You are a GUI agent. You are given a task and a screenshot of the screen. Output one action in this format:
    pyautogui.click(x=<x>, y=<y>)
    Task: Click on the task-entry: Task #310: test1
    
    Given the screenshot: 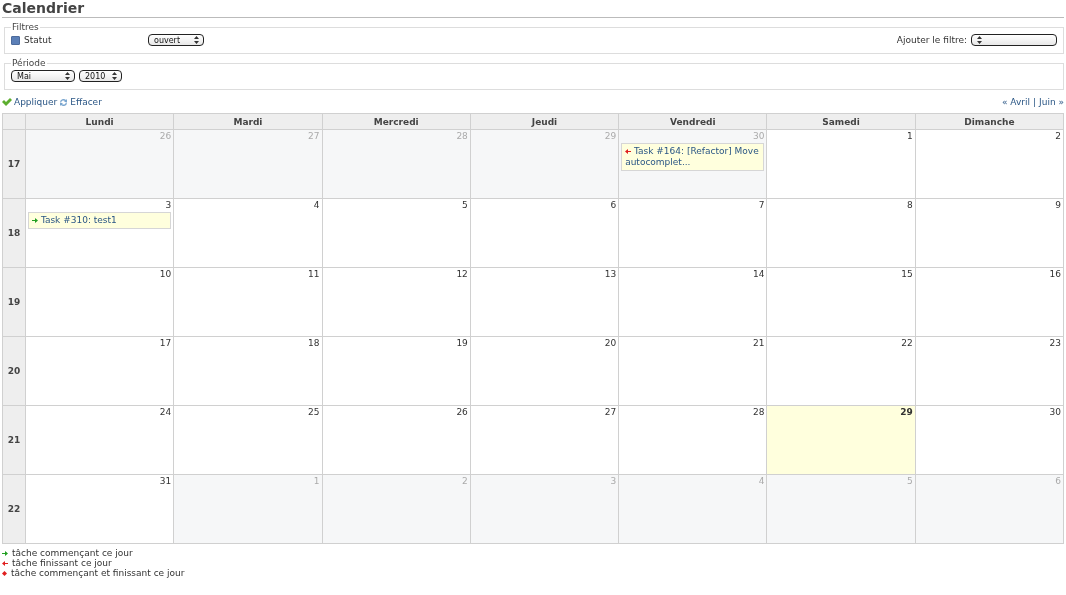 What is the action you would take?
    pyautogui.click(x=100, y=220)
    